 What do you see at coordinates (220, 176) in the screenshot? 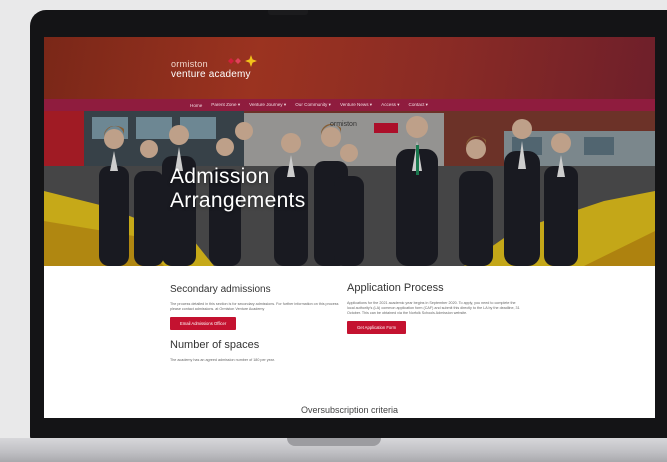
I see `page-title-line1: Admission` at bounding box center [220, 176].